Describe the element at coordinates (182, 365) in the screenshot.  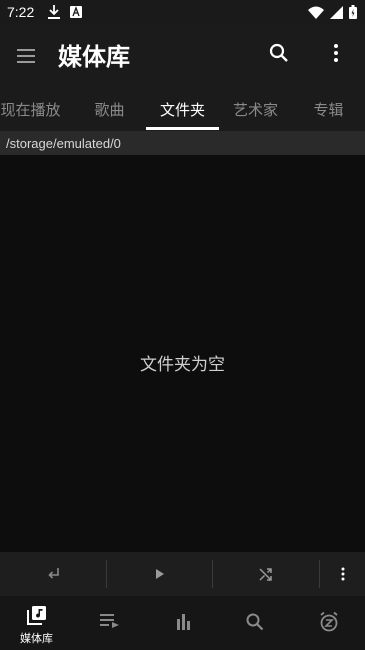
I see `empty-folder-message: 文件夹为空` at that location.